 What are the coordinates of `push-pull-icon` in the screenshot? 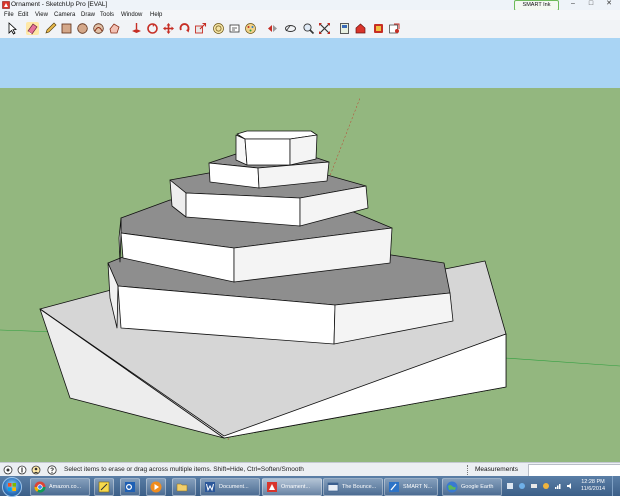 It's located at (136, 28).